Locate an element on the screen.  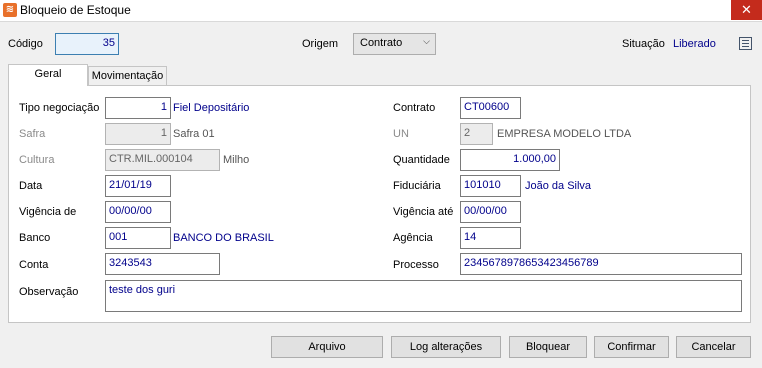
window-title: Bloqueio de Estoque is located at coordinates (75, 10).